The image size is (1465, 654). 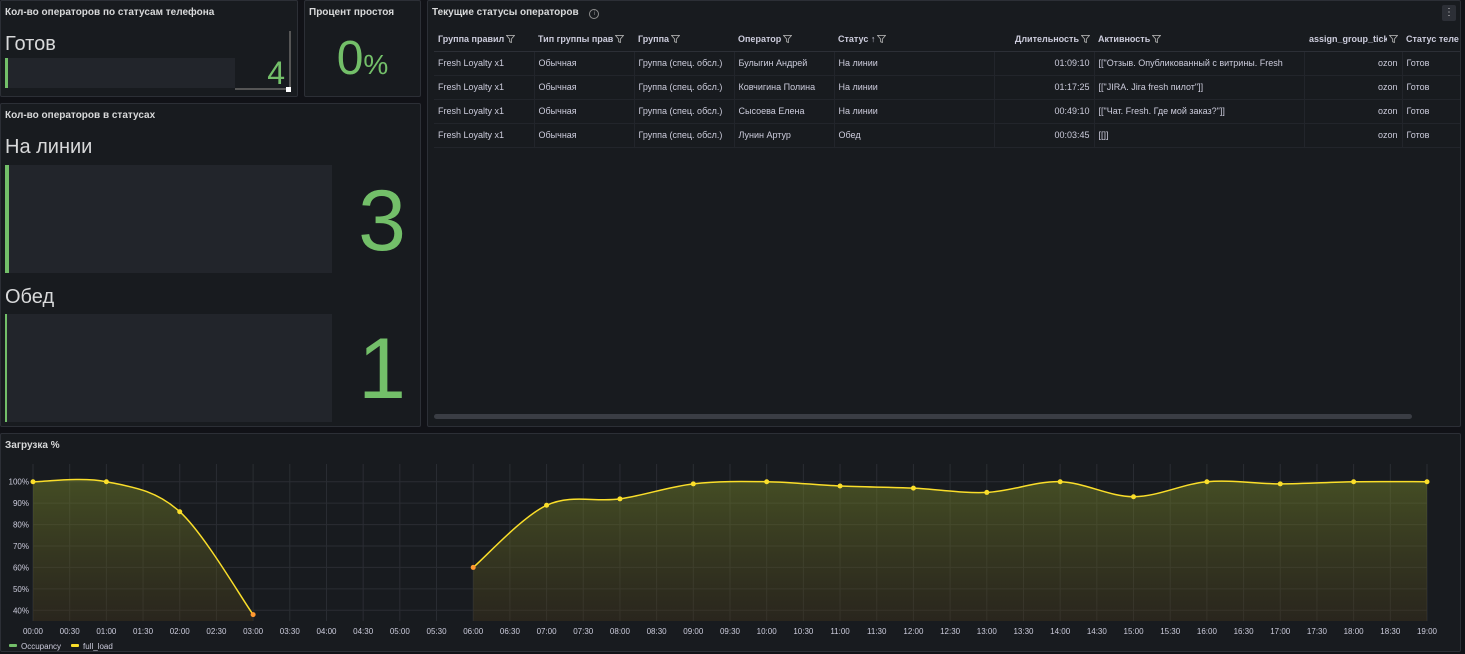 What do you see at coordinates (484, 39) in the screenshot?
I see `column-header: Группа правил` at bounding box center [484, 39].